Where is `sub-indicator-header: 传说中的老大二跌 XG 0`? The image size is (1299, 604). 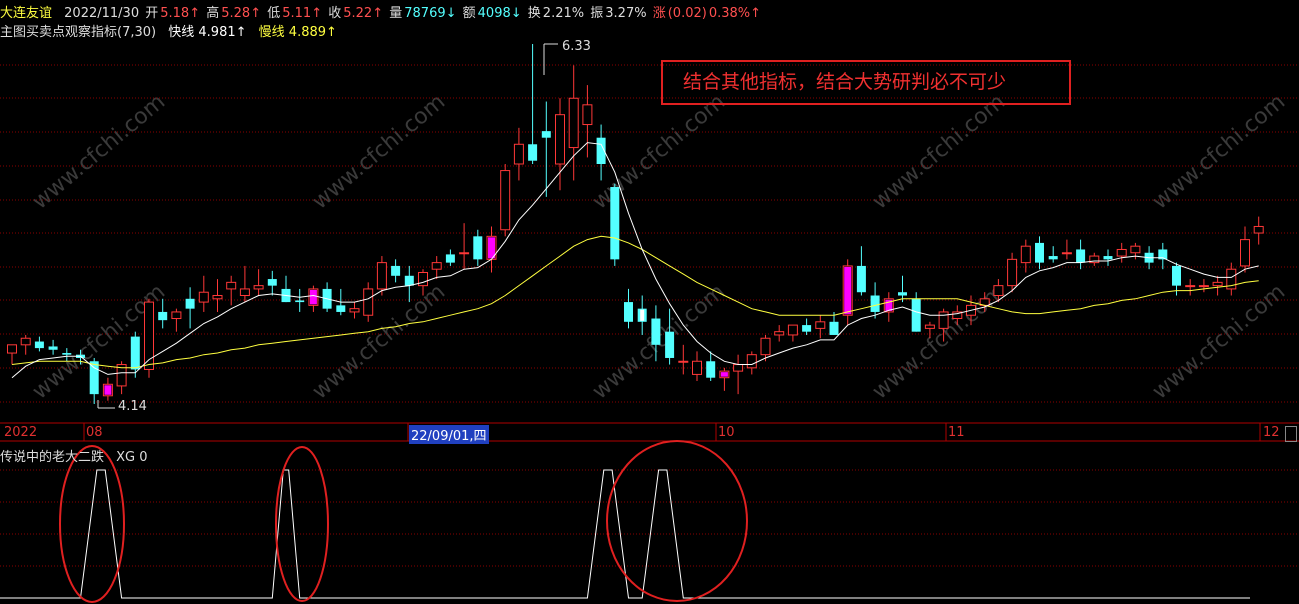
sub-indicator-header: 传说中的老大二跌 XG 0 is located at coordinates (74, 455).